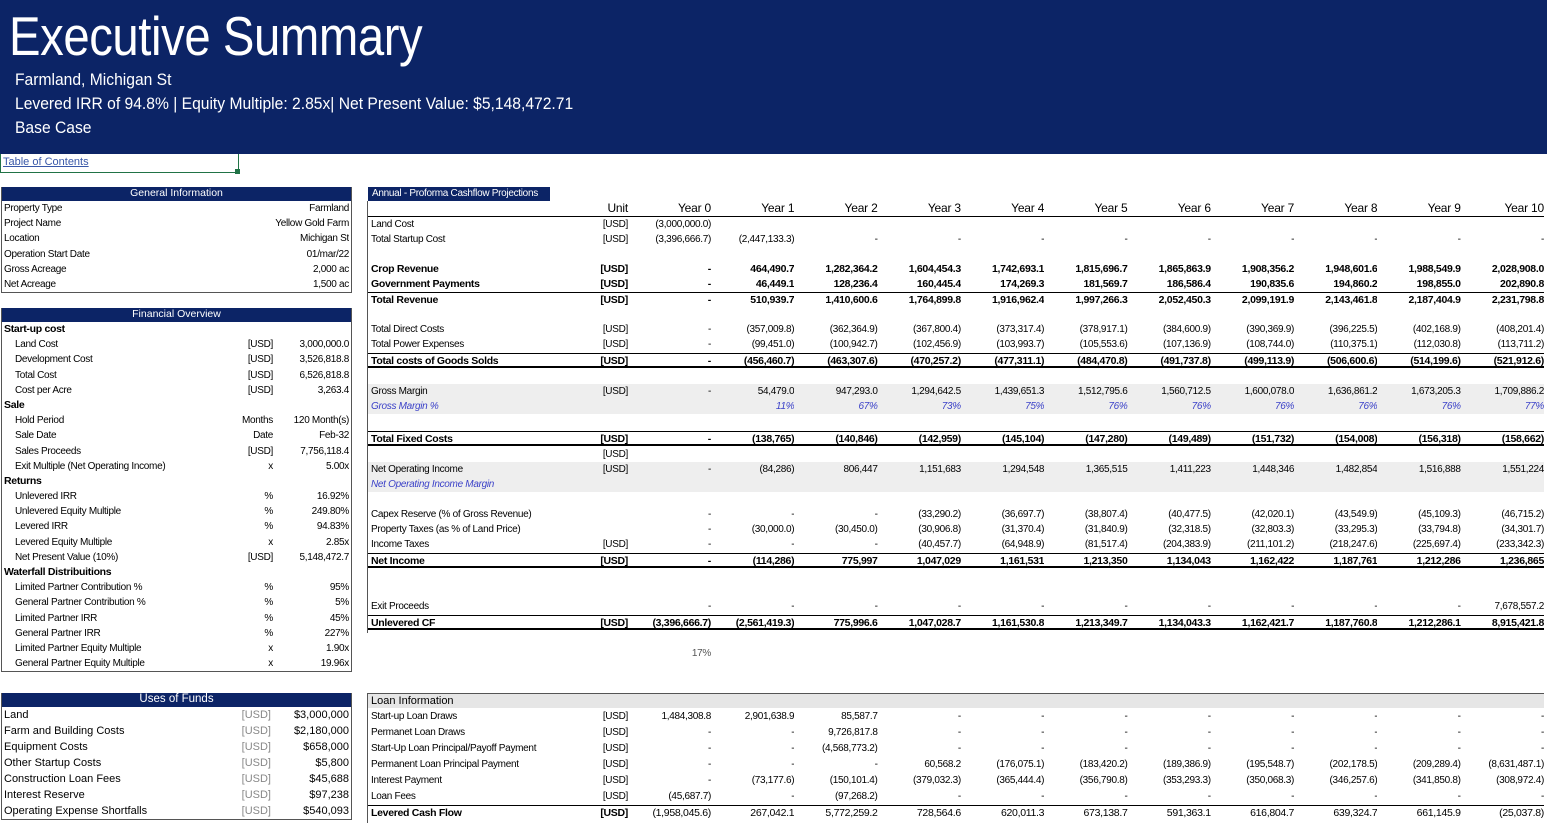  I want to click on year-value: (32,803.3), so click(1273, 529).